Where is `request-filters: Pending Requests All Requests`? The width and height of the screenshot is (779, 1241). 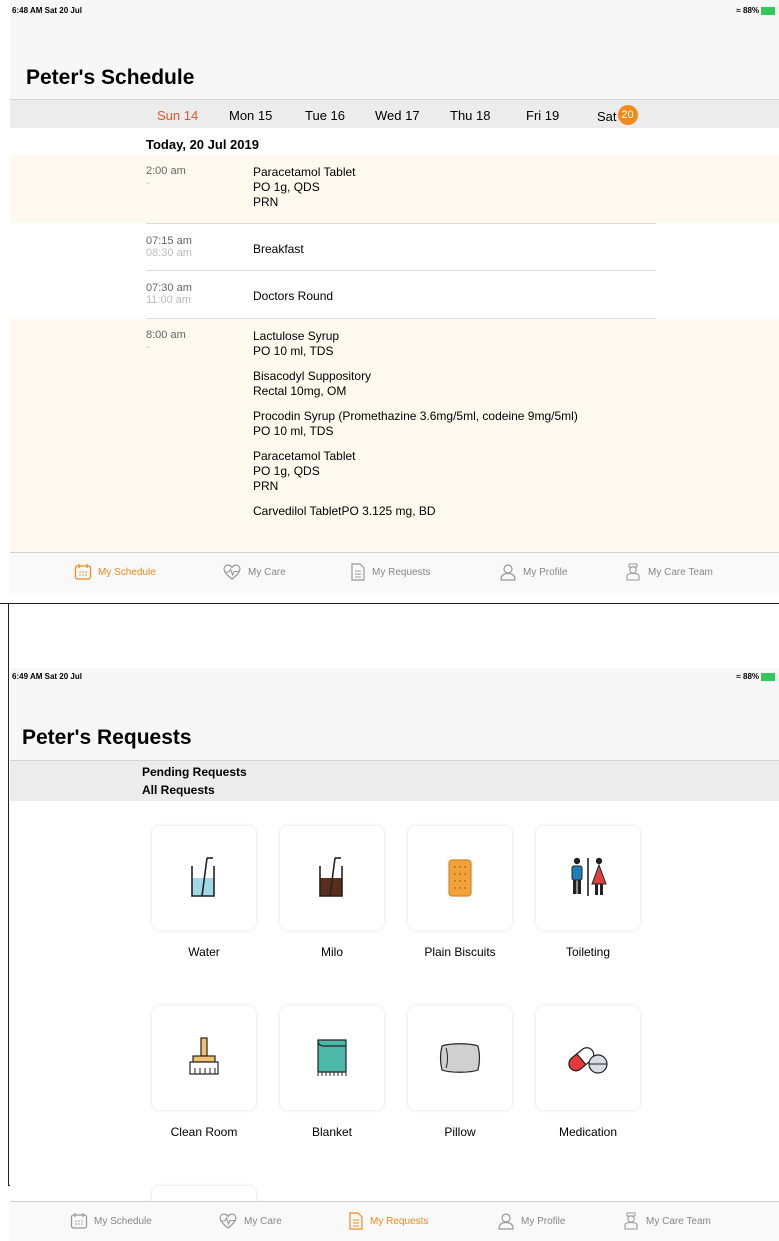 request-filters: Pending Requests All Requests is located at coordinates (394, 781).